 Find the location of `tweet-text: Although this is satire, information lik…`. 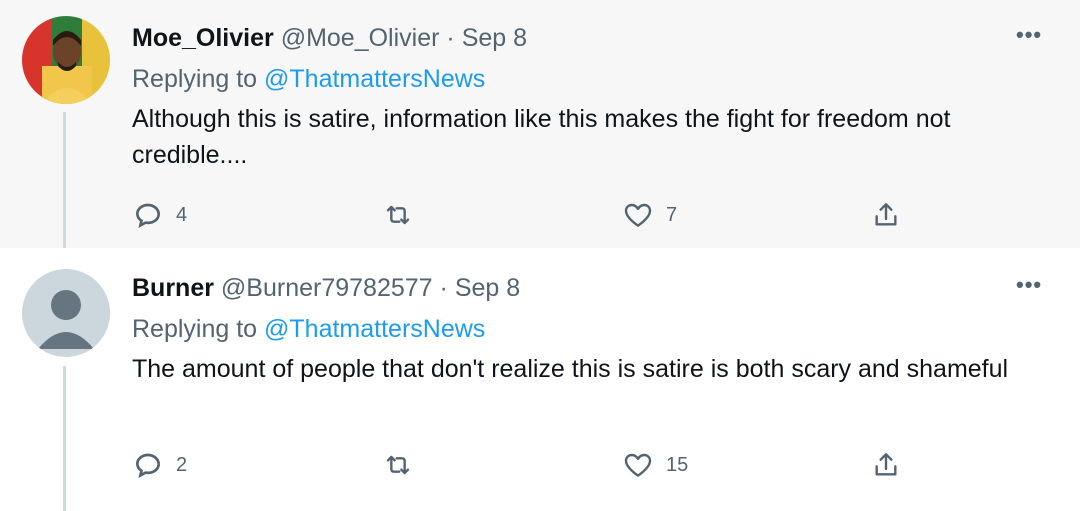

tweet-text: Although this is satire, information lik… is located at coordinates (541, 137).